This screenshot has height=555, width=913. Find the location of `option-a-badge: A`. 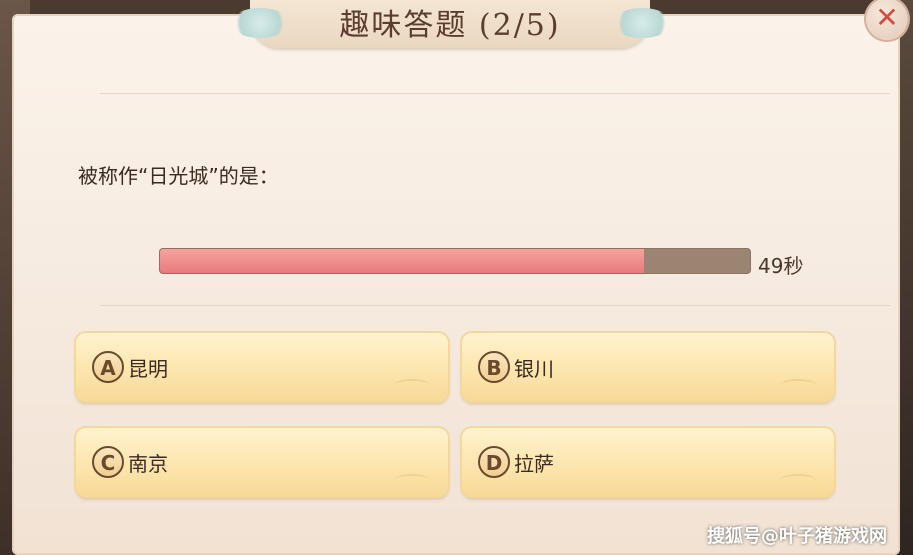

option-a-badge: A is located at coordinates (108, 367).